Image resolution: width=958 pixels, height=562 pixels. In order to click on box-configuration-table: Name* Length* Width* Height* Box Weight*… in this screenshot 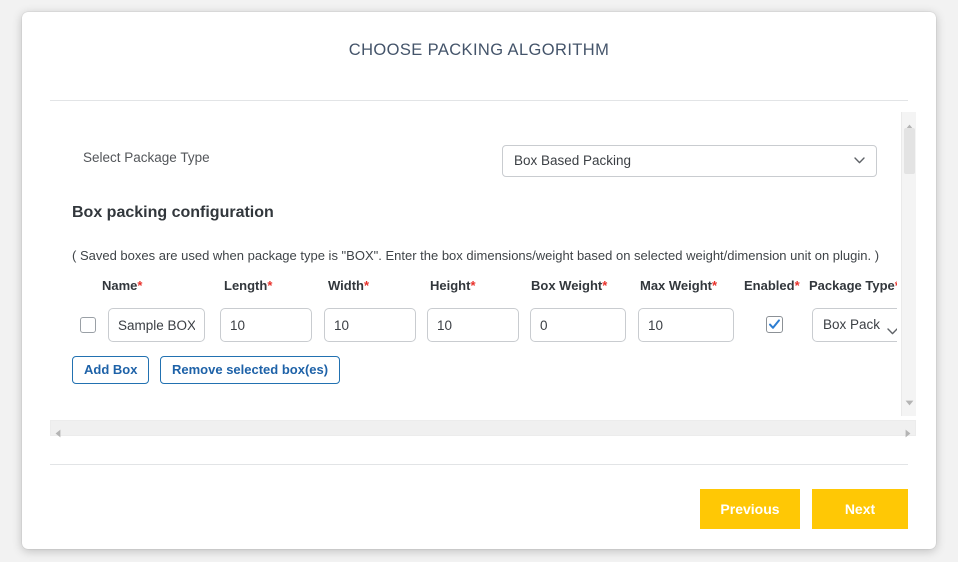, I will do `click(484, 310)`.